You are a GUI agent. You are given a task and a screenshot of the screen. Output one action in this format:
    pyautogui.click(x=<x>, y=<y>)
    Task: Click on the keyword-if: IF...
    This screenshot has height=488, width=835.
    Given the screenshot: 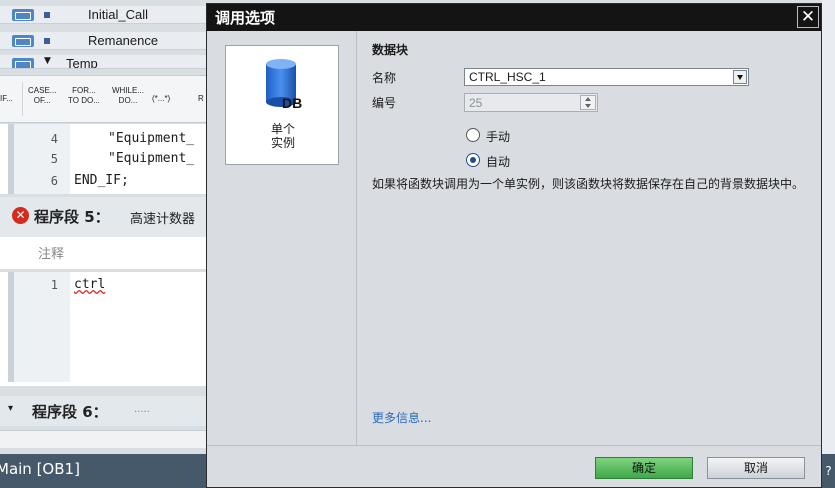 What is the action you would take?
    pyautogui.click(x=6, y=99)
    